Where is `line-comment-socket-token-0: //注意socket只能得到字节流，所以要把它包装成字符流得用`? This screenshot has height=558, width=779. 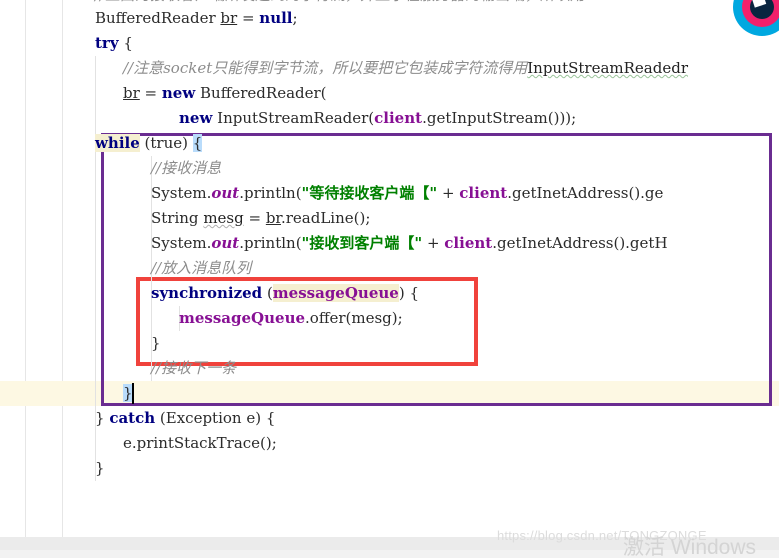
line-comment-socket-token-0: //注意socket只能得到字节流，所以要把它包装成字符流得用 is located at coordinates (325, 68).